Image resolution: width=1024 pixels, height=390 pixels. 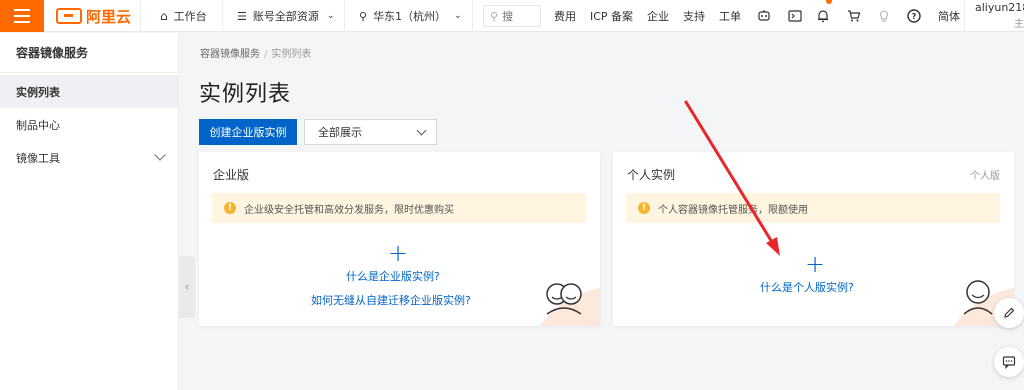 What do you see at coordinates (245, 94) in the screenshot?
I see `page-title: 实例列表` at bounding box center [245, 94].